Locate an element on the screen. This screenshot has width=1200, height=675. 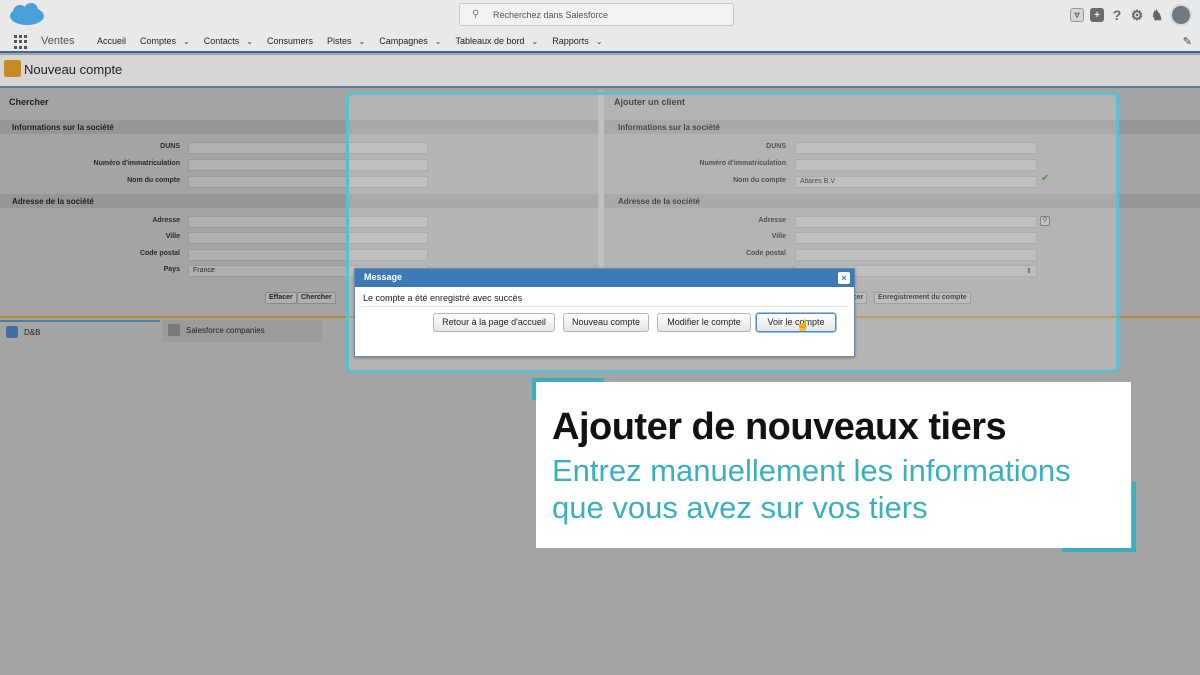
left-country-label: Pays is located at coordinates (171, 269).